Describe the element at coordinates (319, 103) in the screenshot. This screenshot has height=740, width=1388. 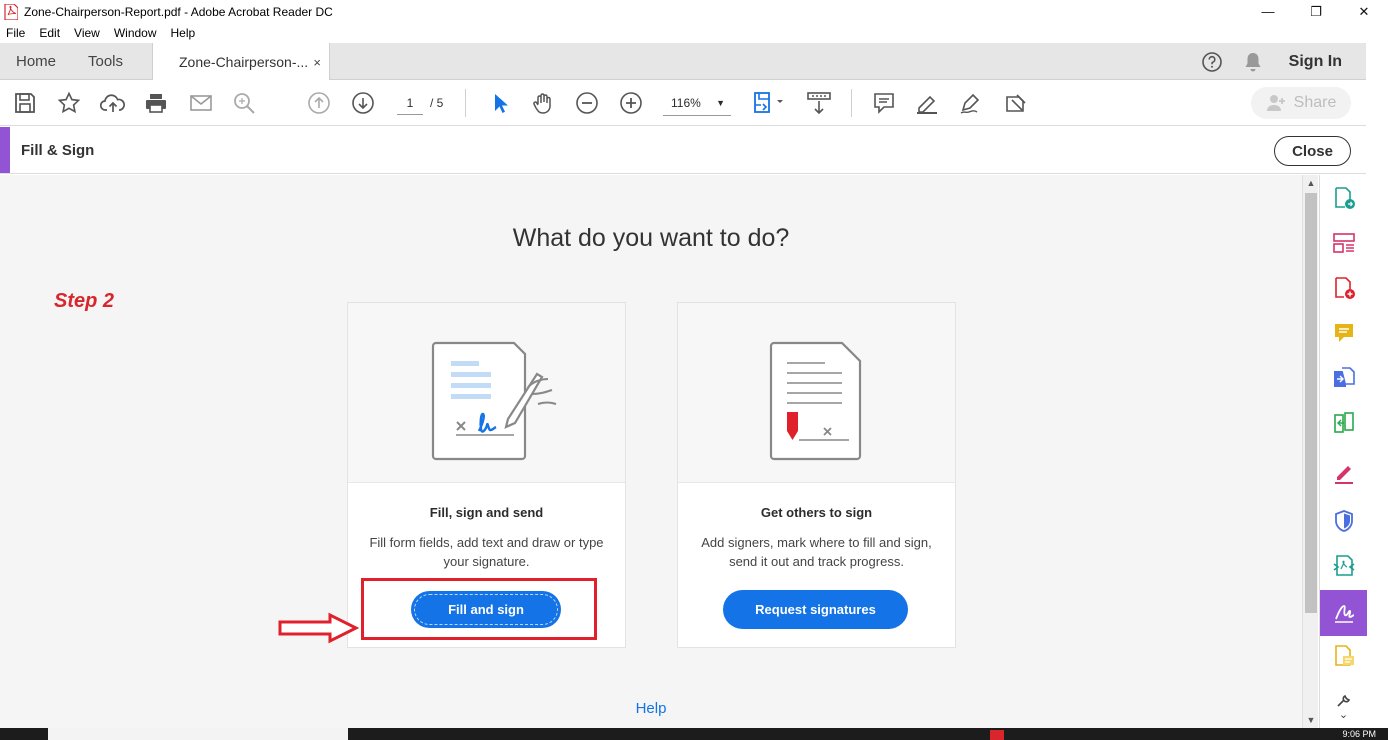
I see `previous-page-icon` at that location.